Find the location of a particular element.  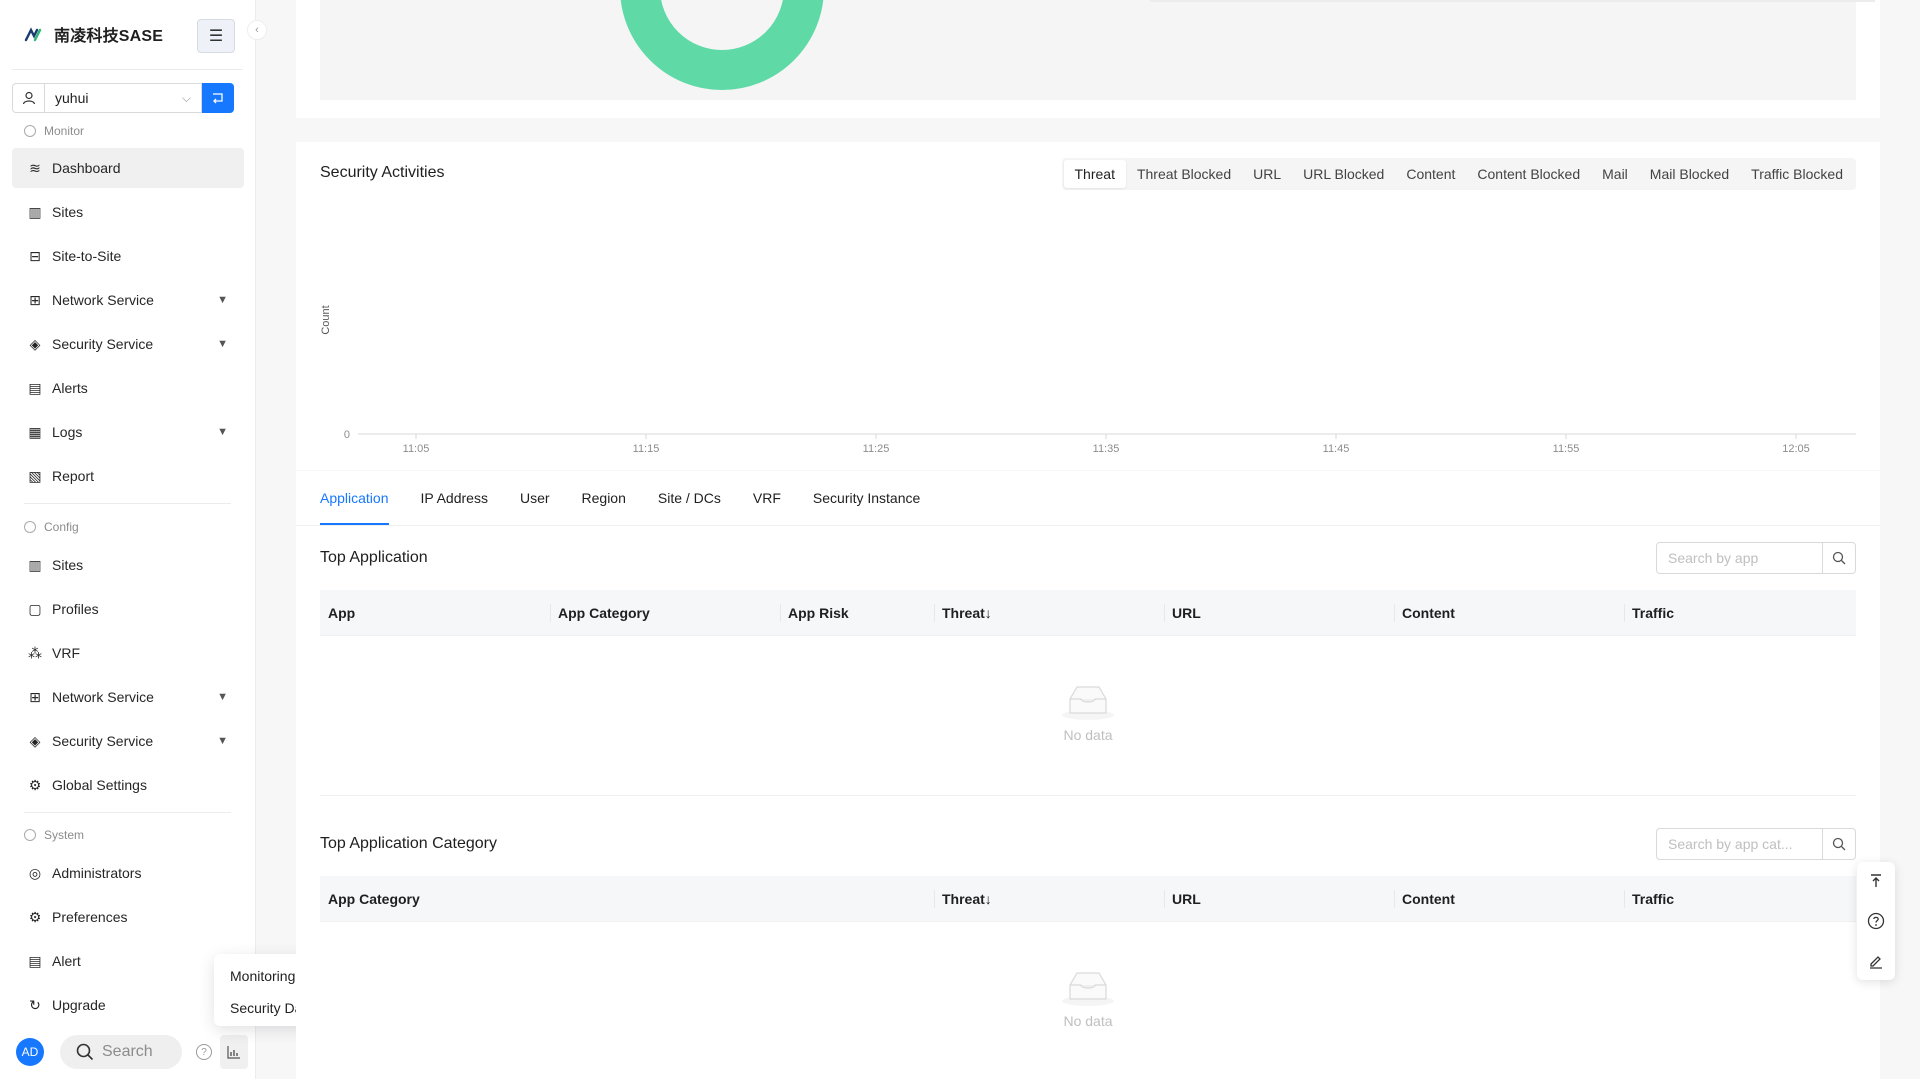

tab-site-dcs: Site / DCs is located at coordinates (689, 498).